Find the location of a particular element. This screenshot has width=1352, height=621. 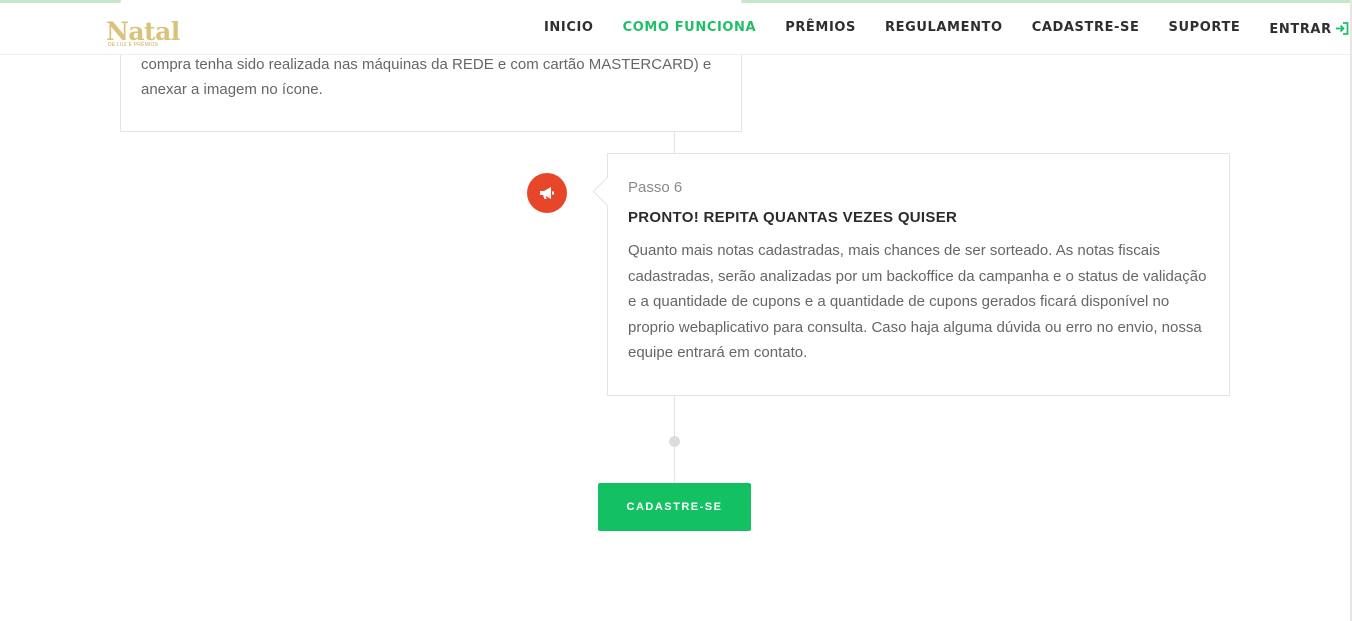

megaphone-icon is located at coordinates (547, 193).